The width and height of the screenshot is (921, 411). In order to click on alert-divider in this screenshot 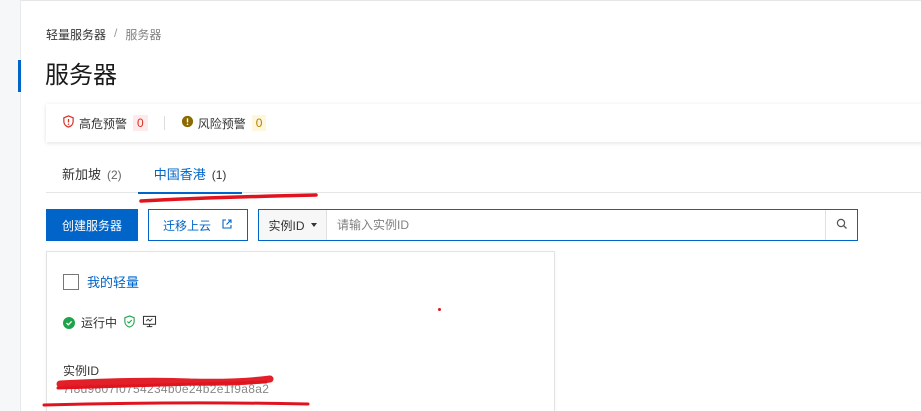, I will do `click(164, 123)`.